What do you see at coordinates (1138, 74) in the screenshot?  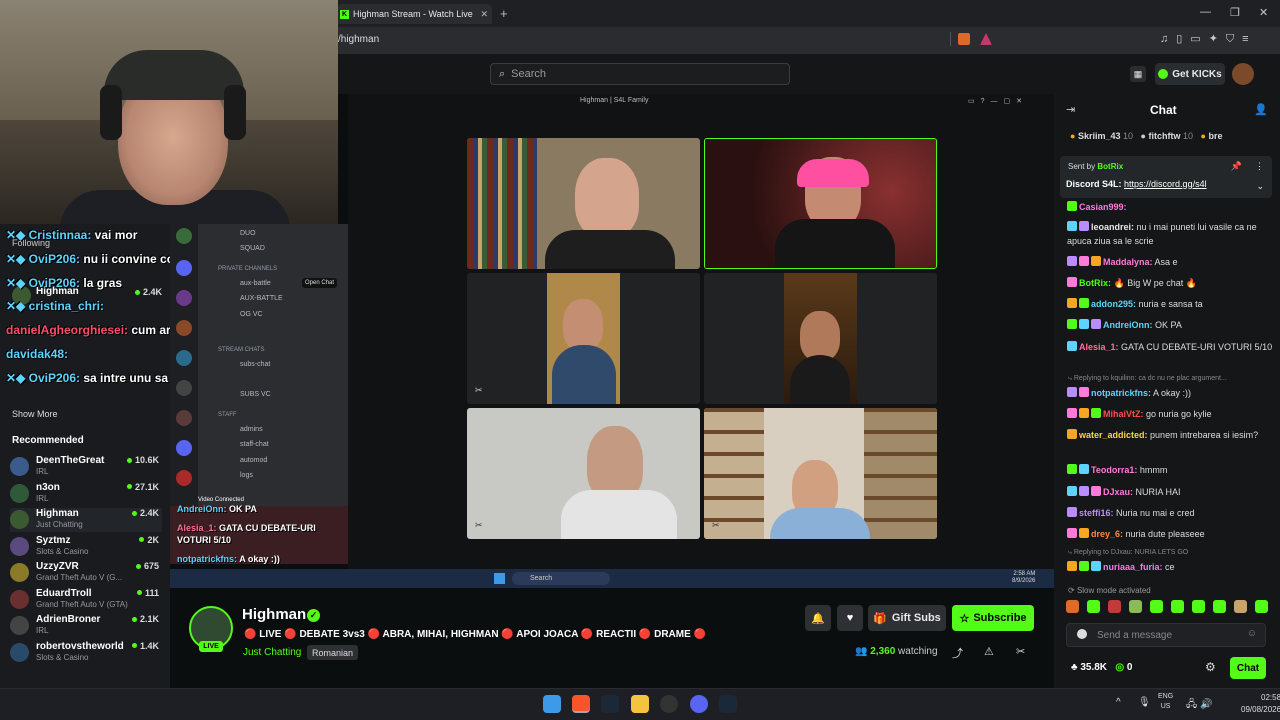 I see `store-icon: ▦` at bounding box center [1138, 74].